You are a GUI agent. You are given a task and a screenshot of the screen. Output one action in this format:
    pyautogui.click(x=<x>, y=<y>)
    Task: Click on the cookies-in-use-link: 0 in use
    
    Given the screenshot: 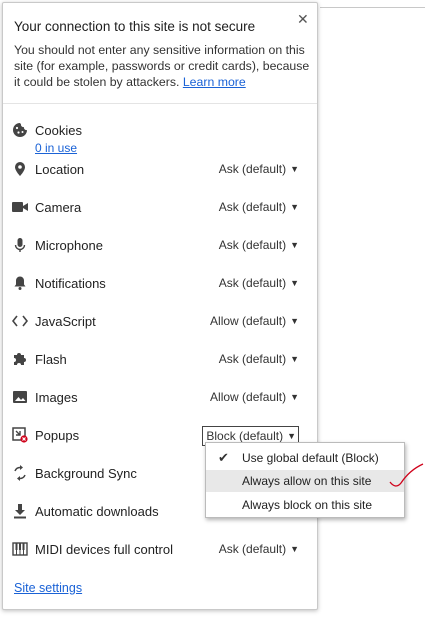 What is the action you would take?
    pyautogui.click(x=56, y=148)
    